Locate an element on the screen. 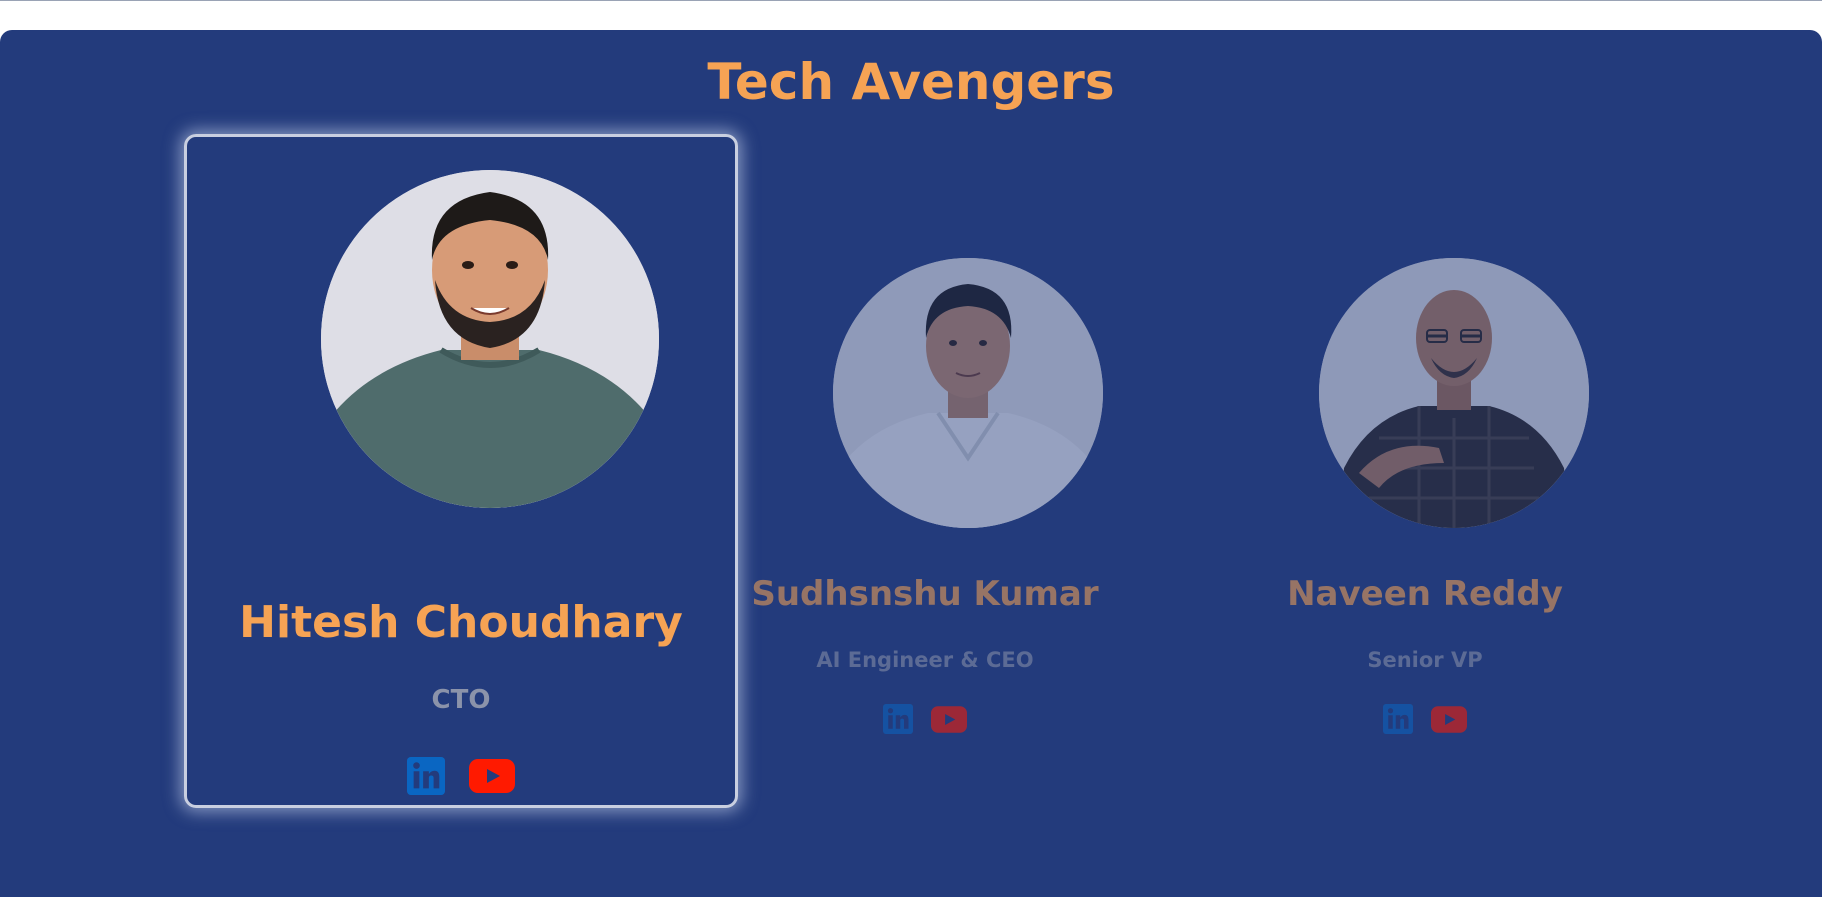 The height and width of the screenshot is (897, 1822). team-card-naveen: Naveen Reddy Senior VP is located at coordinates (1432, 476).